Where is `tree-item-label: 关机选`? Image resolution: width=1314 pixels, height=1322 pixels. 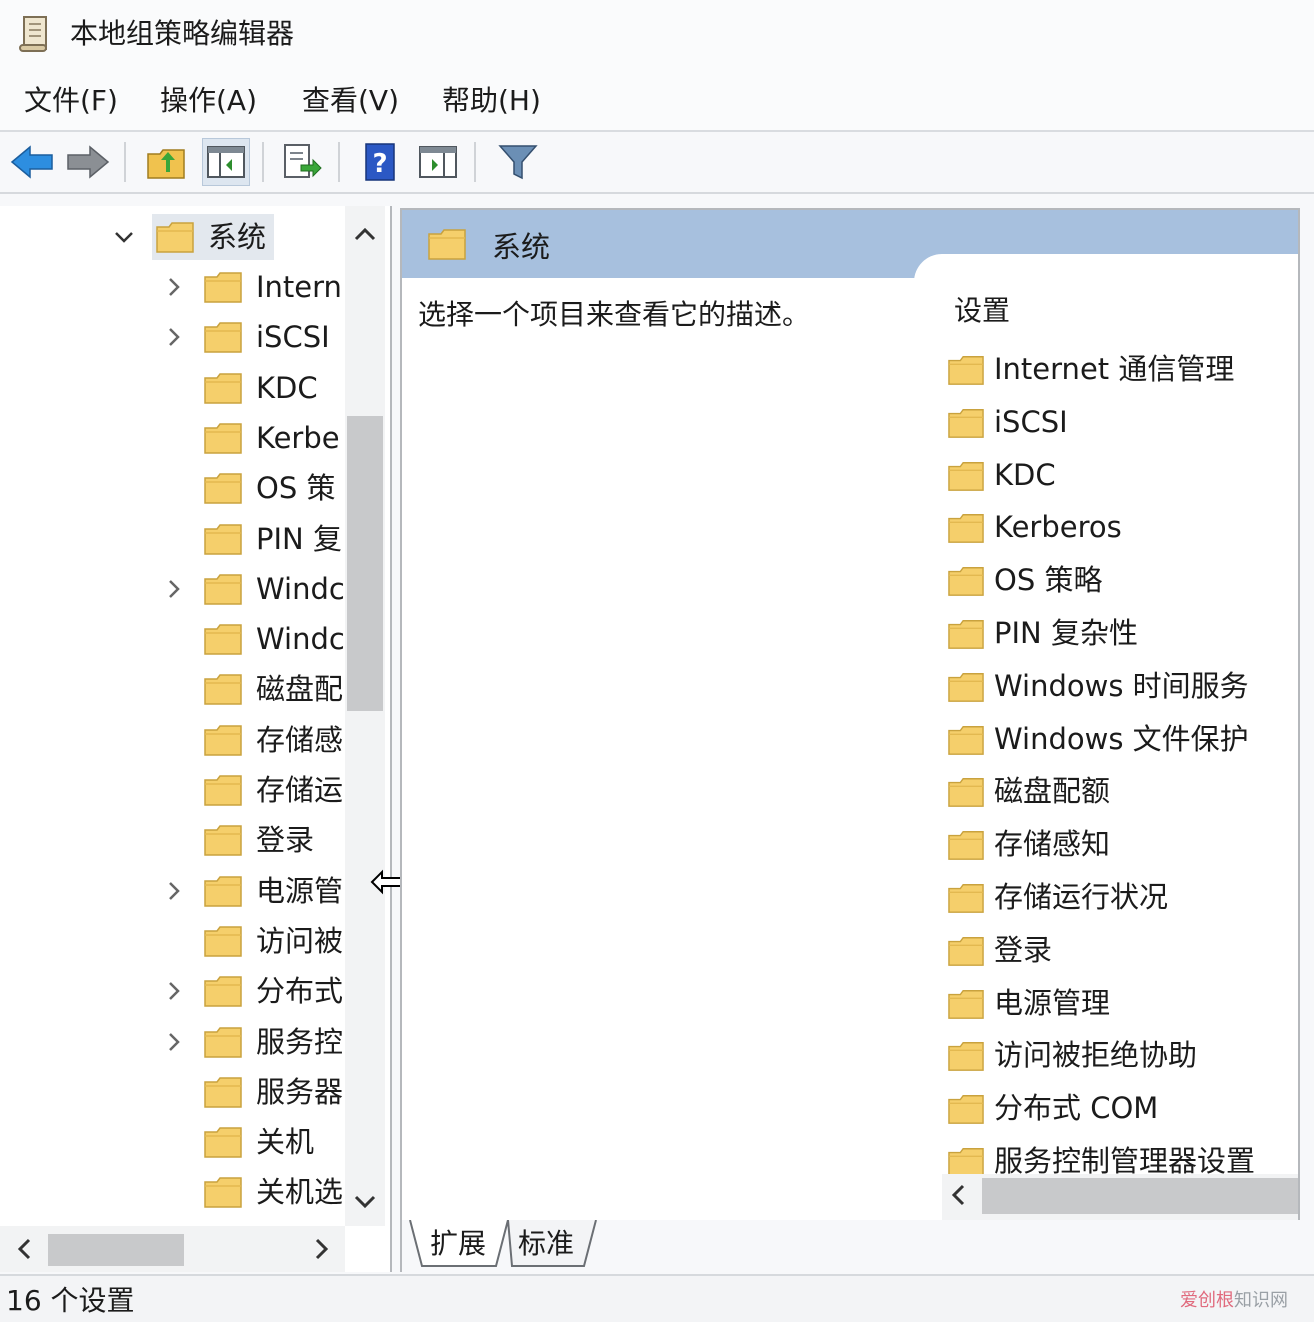
tree-item-label: 关机选 is located at coordinates (300, 1192).